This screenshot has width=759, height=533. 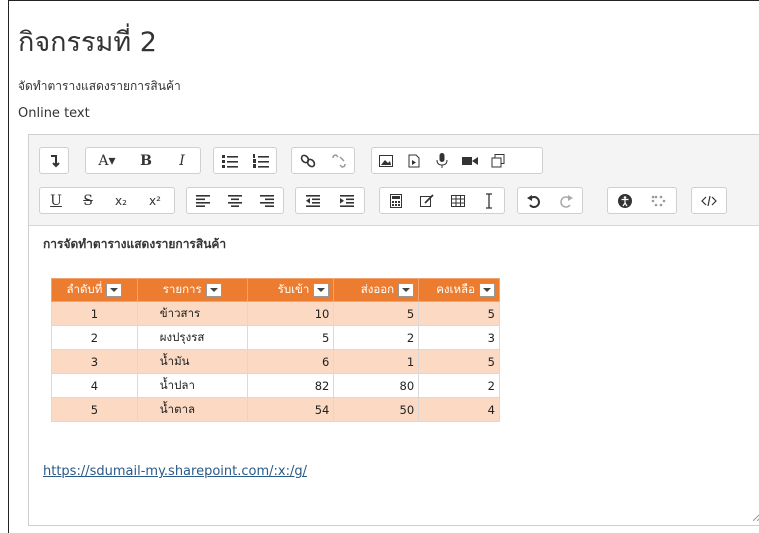 I want to click on table-row: 4 น้ำปลา 82 80 2, so click(x=275, y=385).